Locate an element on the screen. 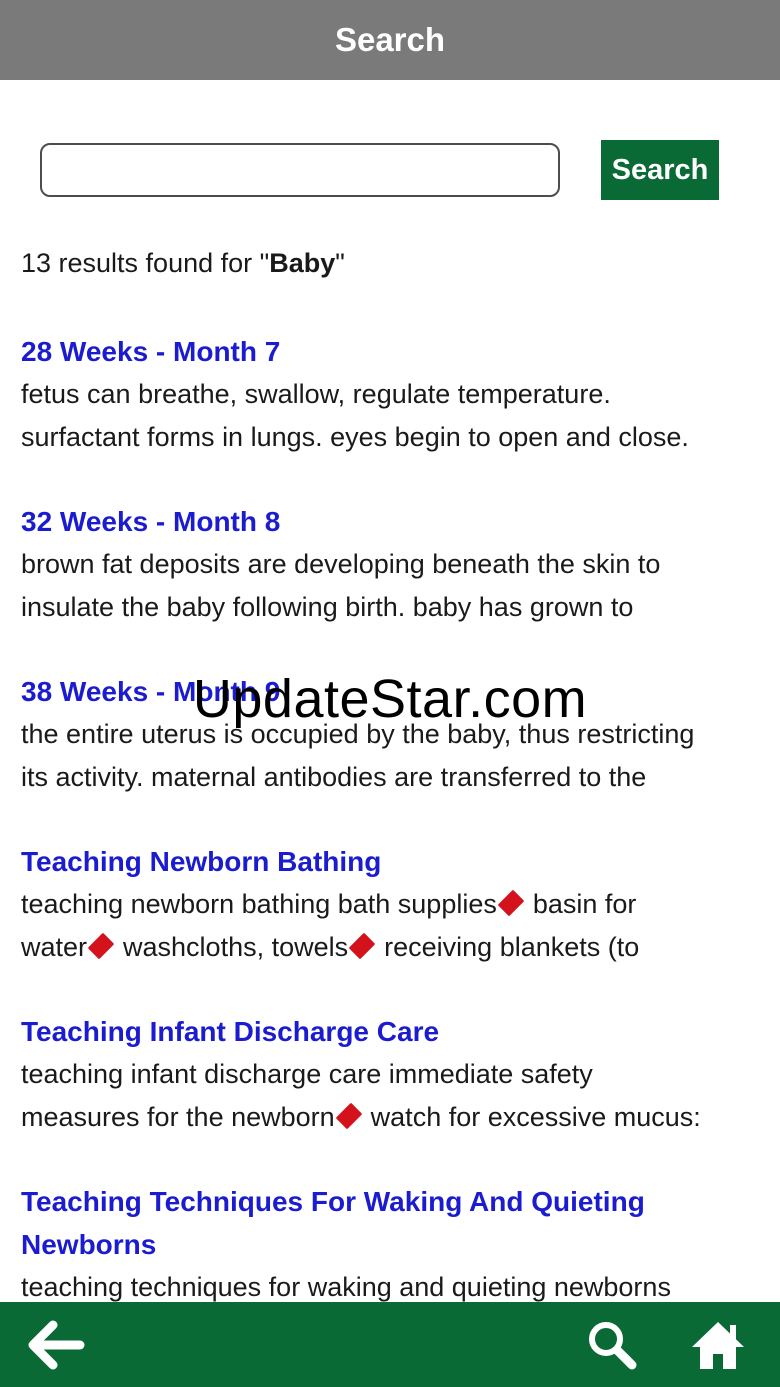  results-summary: 13 results found for "Baby" is located at coordinates (183, 263).